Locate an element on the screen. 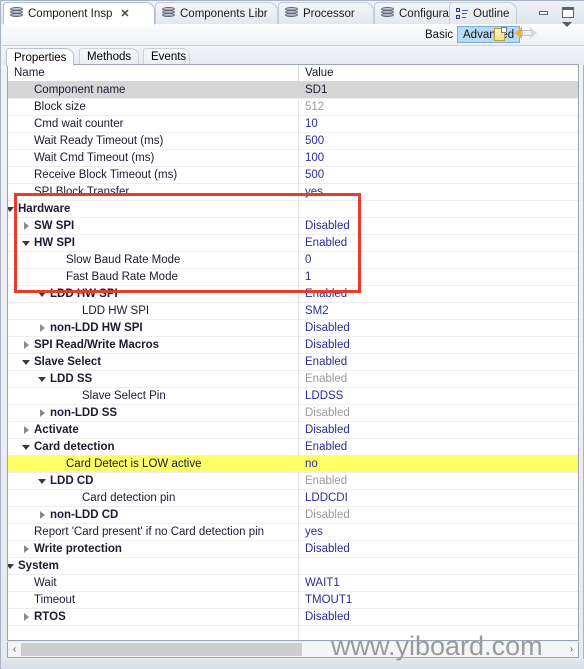 This screenshot has width=584, height=669. property-value: SD1 is located at coordinates (438, 90).